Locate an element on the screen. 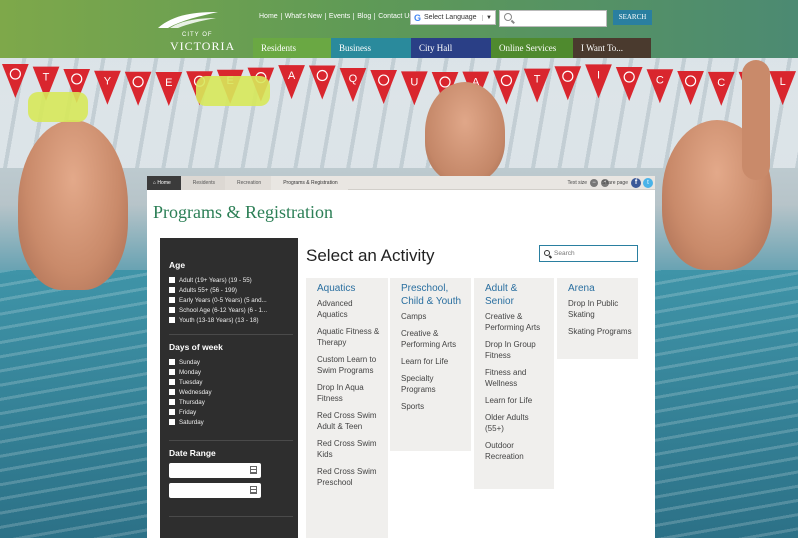 The height and width of the screenshot is (538, 798). day-option: Wednesday is located at coordinates (231, 392).